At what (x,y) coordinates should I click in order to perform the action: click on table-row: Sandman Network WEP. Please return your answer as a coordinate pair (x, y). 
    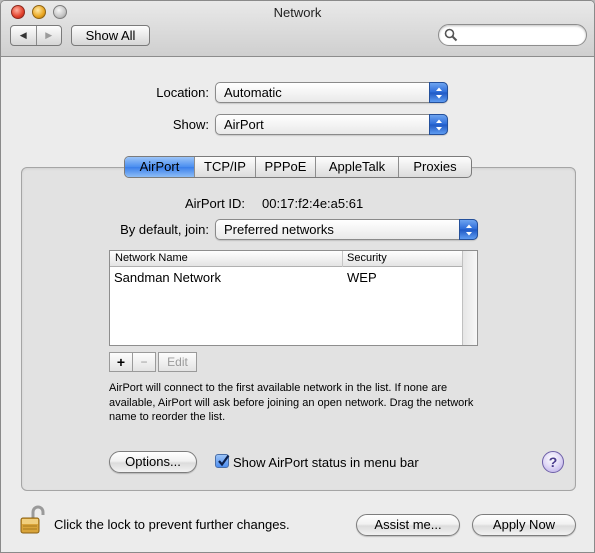
    Looking at the image, I should click on (286, 277).